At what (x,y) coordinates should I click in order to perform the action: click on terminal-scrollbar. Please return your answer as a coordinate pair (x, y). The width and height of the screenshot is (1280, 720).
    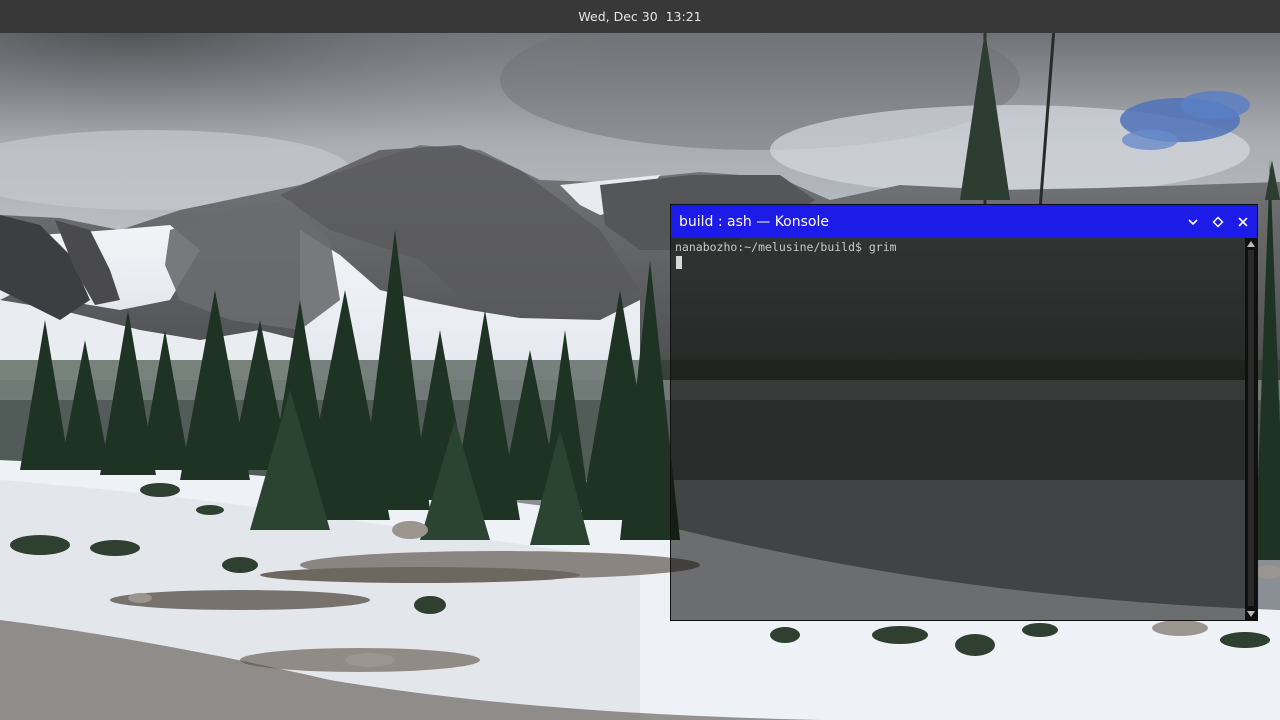
    Looking at the image, I should click on (1251, 429).